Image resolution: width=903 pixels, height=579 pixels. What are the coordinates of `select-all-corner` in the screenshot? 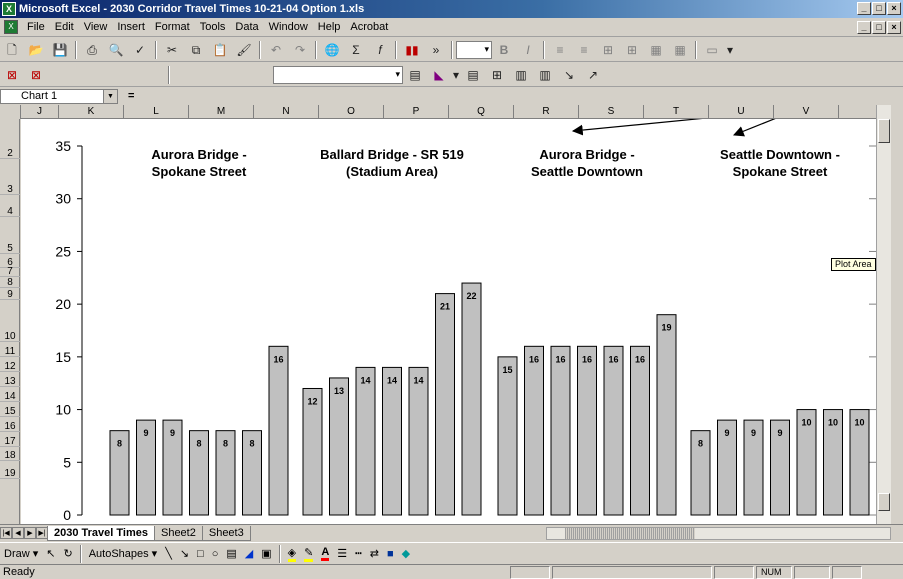 It's located at (10, 112).